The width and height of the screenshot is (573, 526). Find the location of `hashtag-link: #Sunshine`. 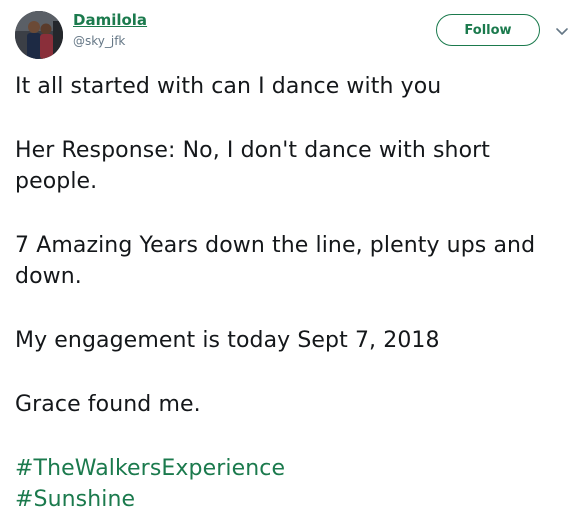

hashtag-link: #Sunshine is located at coordinates (287, 499).